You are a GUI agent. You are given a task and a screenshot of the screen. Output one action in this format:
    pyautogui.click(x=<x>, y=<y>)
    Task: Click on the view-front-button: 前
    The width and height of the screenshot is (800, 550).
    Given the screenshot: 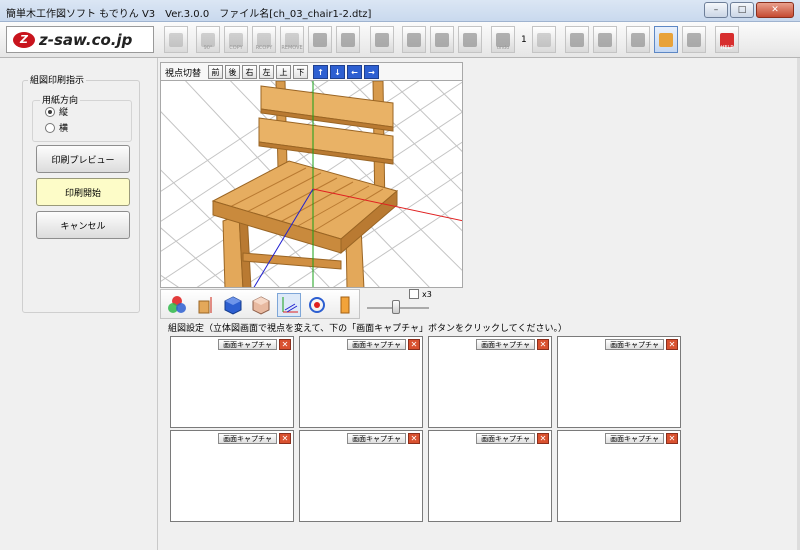 What is the action you would take?
    pyautogui.click(x=215, y=72)
    